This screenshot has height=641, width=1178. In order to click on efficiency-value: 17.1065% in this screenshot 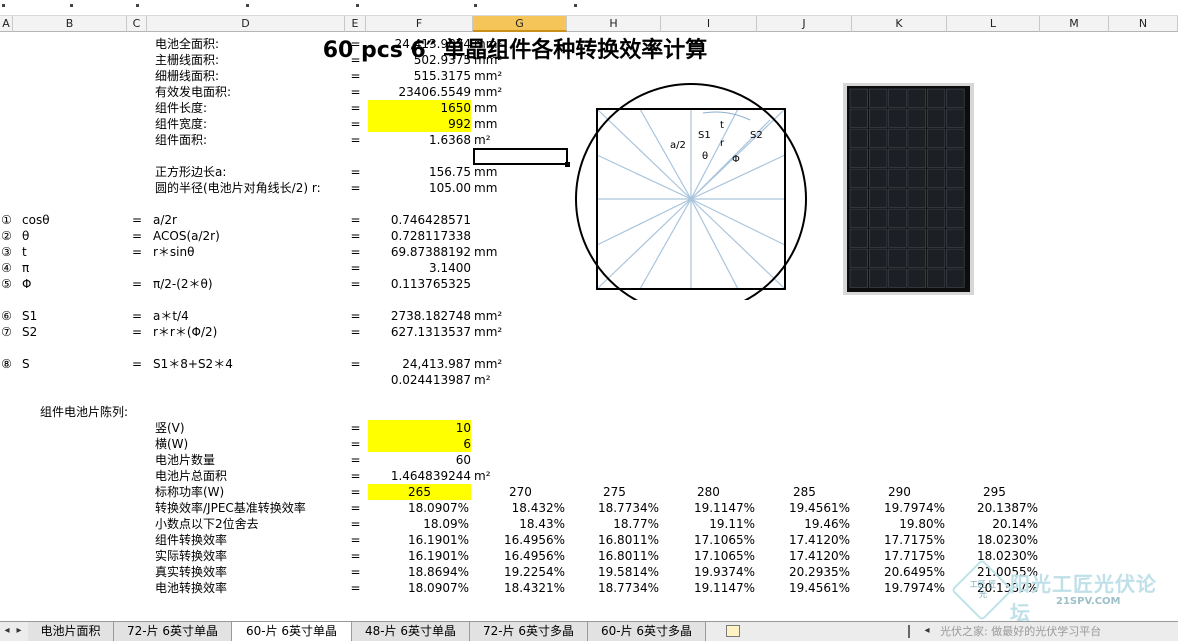, I will do `click(708, 540)`.